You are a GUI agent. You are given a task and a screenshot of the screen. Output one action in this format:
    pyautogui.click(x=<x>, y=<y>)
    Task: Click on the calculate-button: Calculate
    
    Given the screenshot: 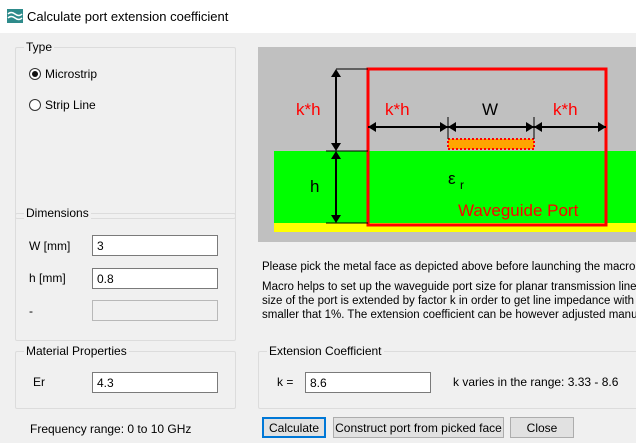 What is the action you would take?
    pyautogui.click(x=294, y=427)
    